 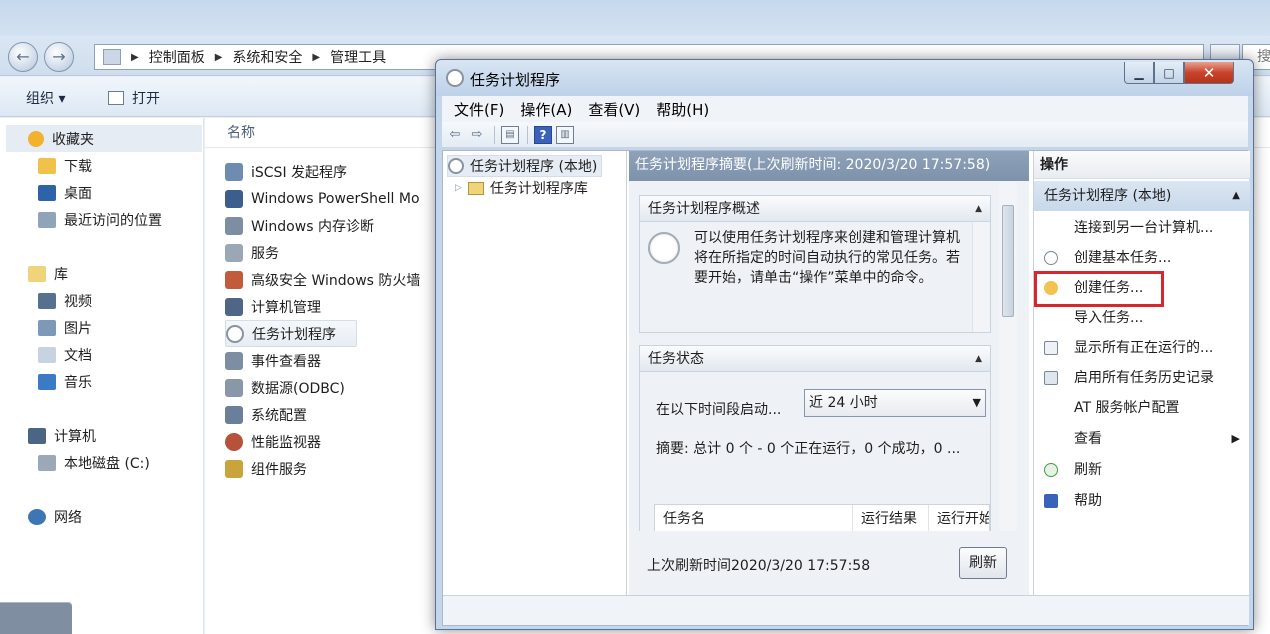 What do you see at coordinates (1142, 165) in the screenshot?
I see `actions-header: 操作` at bounding box center [1142, 165].